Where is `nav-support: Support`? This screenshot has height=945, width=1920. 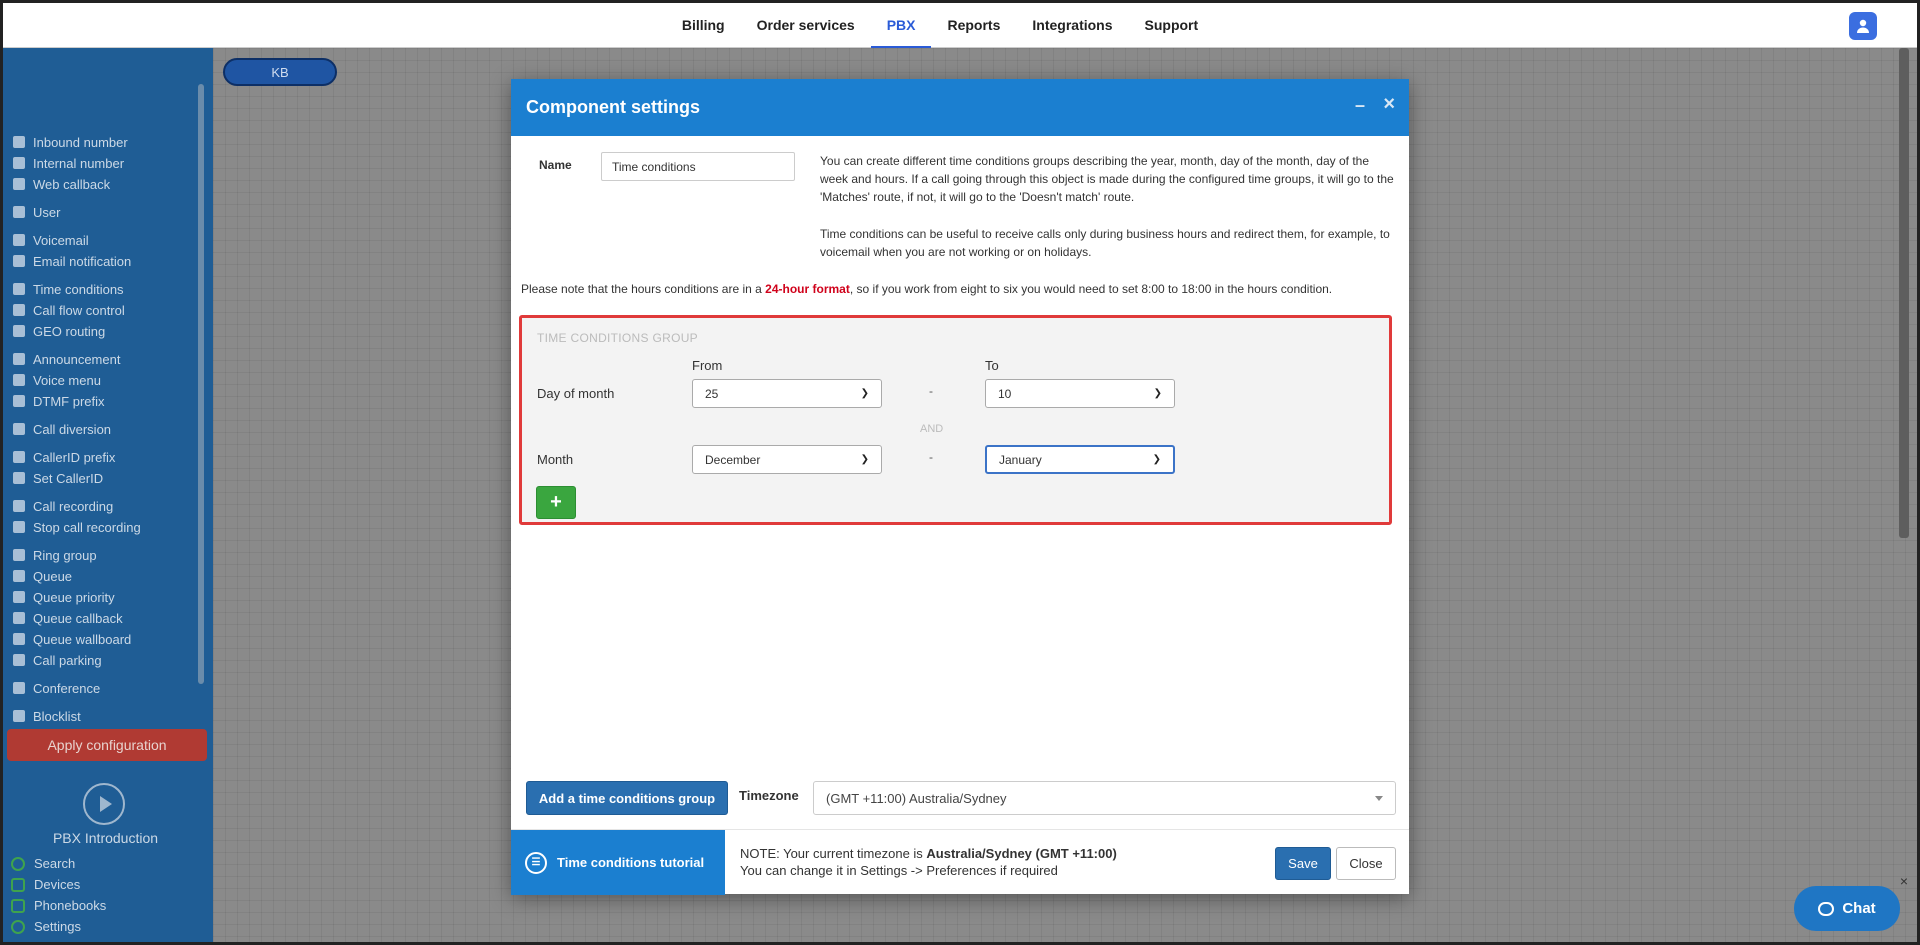
nav-support: Support is located at coordinates (1172, 26).